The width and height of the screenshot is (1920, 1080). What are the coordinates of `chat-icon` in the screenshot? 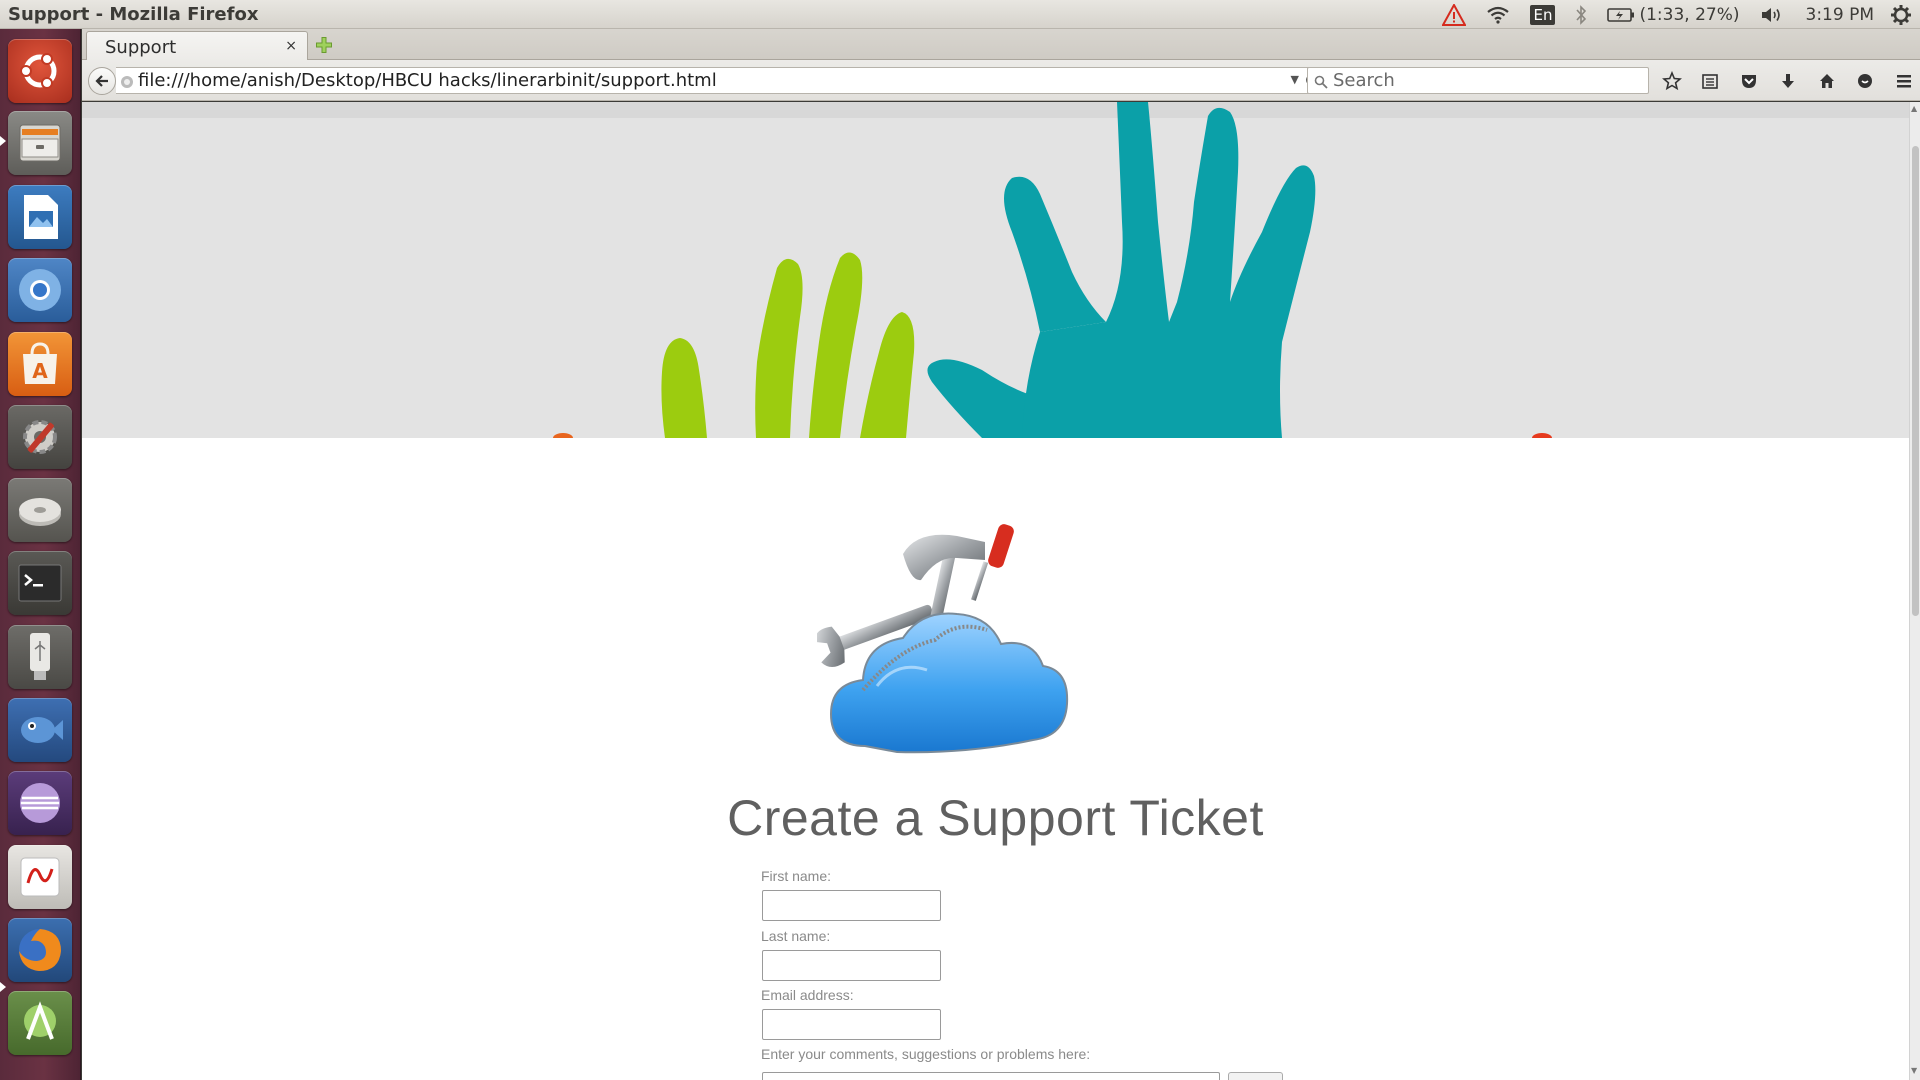 It's located at (1865, 81).